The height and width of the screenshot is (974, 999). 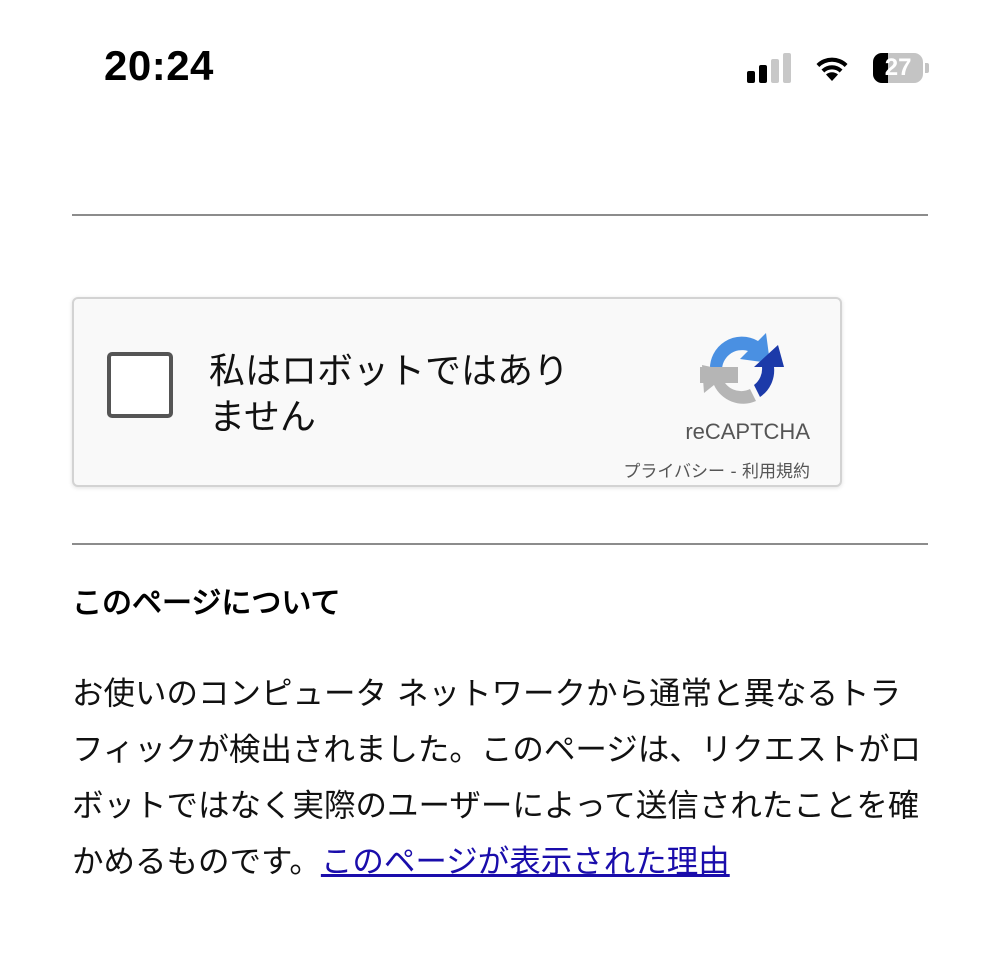 What do you see at coordinates (394, 395) in the screenshot?
I see `recaptcha-checkbox-label: 私はロボットではありません` at bounding box center [394, 395].